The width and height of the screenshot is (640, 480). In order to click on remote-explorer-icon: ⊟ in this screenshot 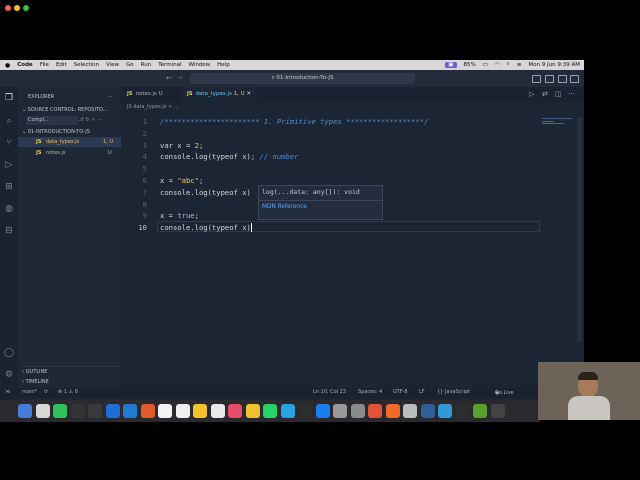, I will do `click(9, 231)`.